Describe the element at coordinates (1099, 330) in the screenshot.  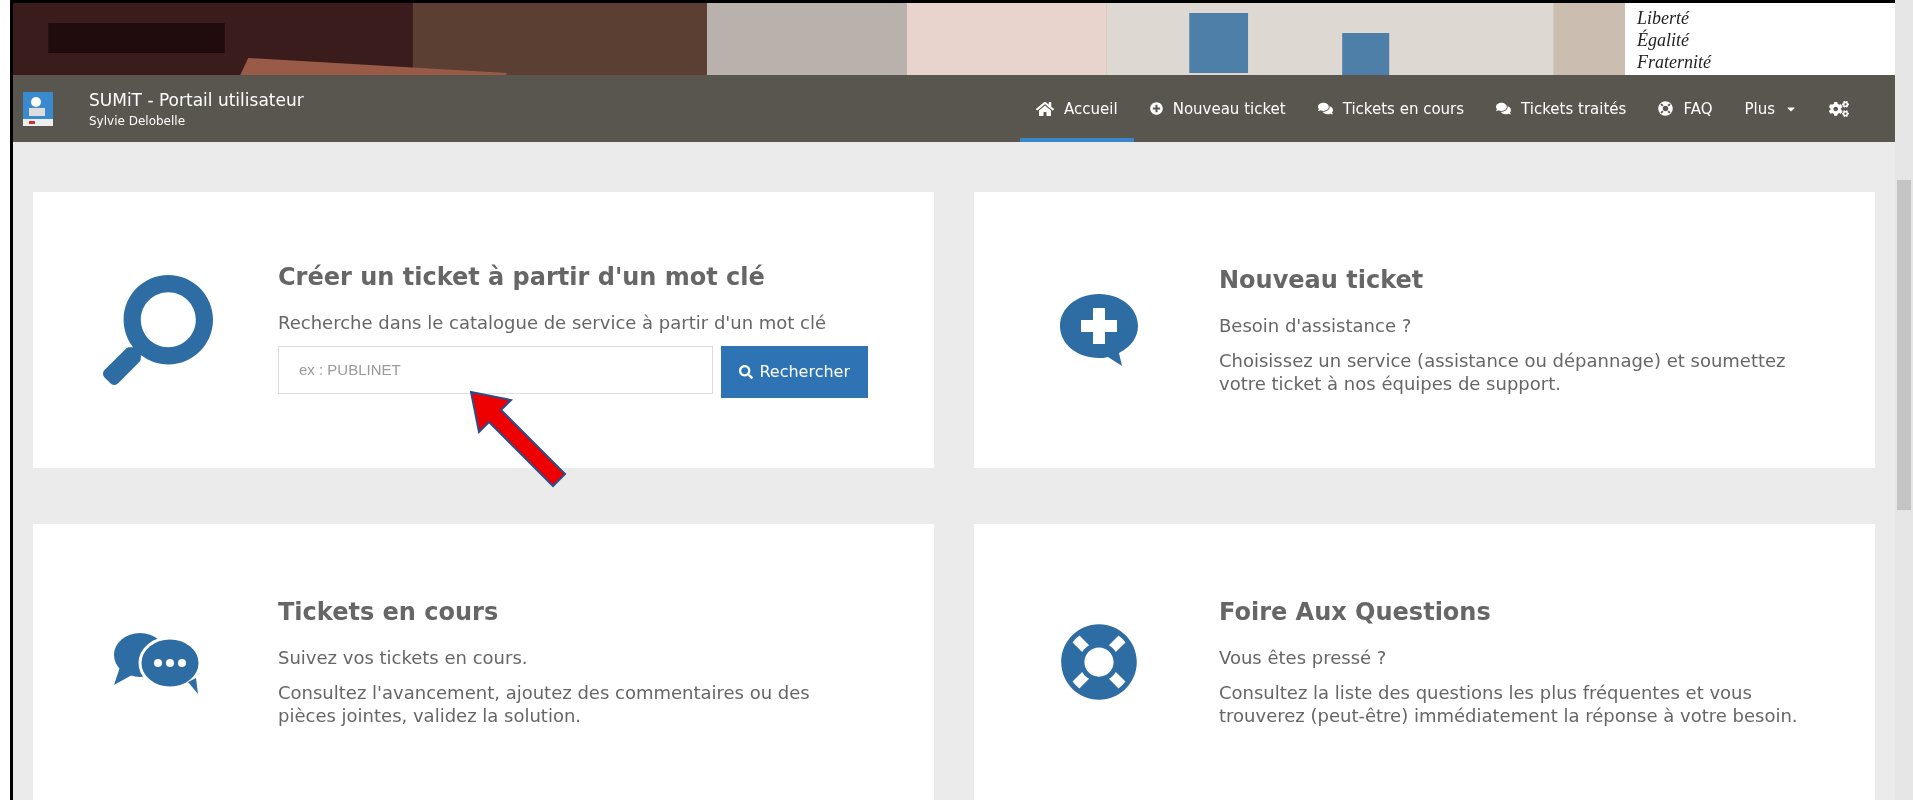
I see `plus-bubble-icon` at that location.